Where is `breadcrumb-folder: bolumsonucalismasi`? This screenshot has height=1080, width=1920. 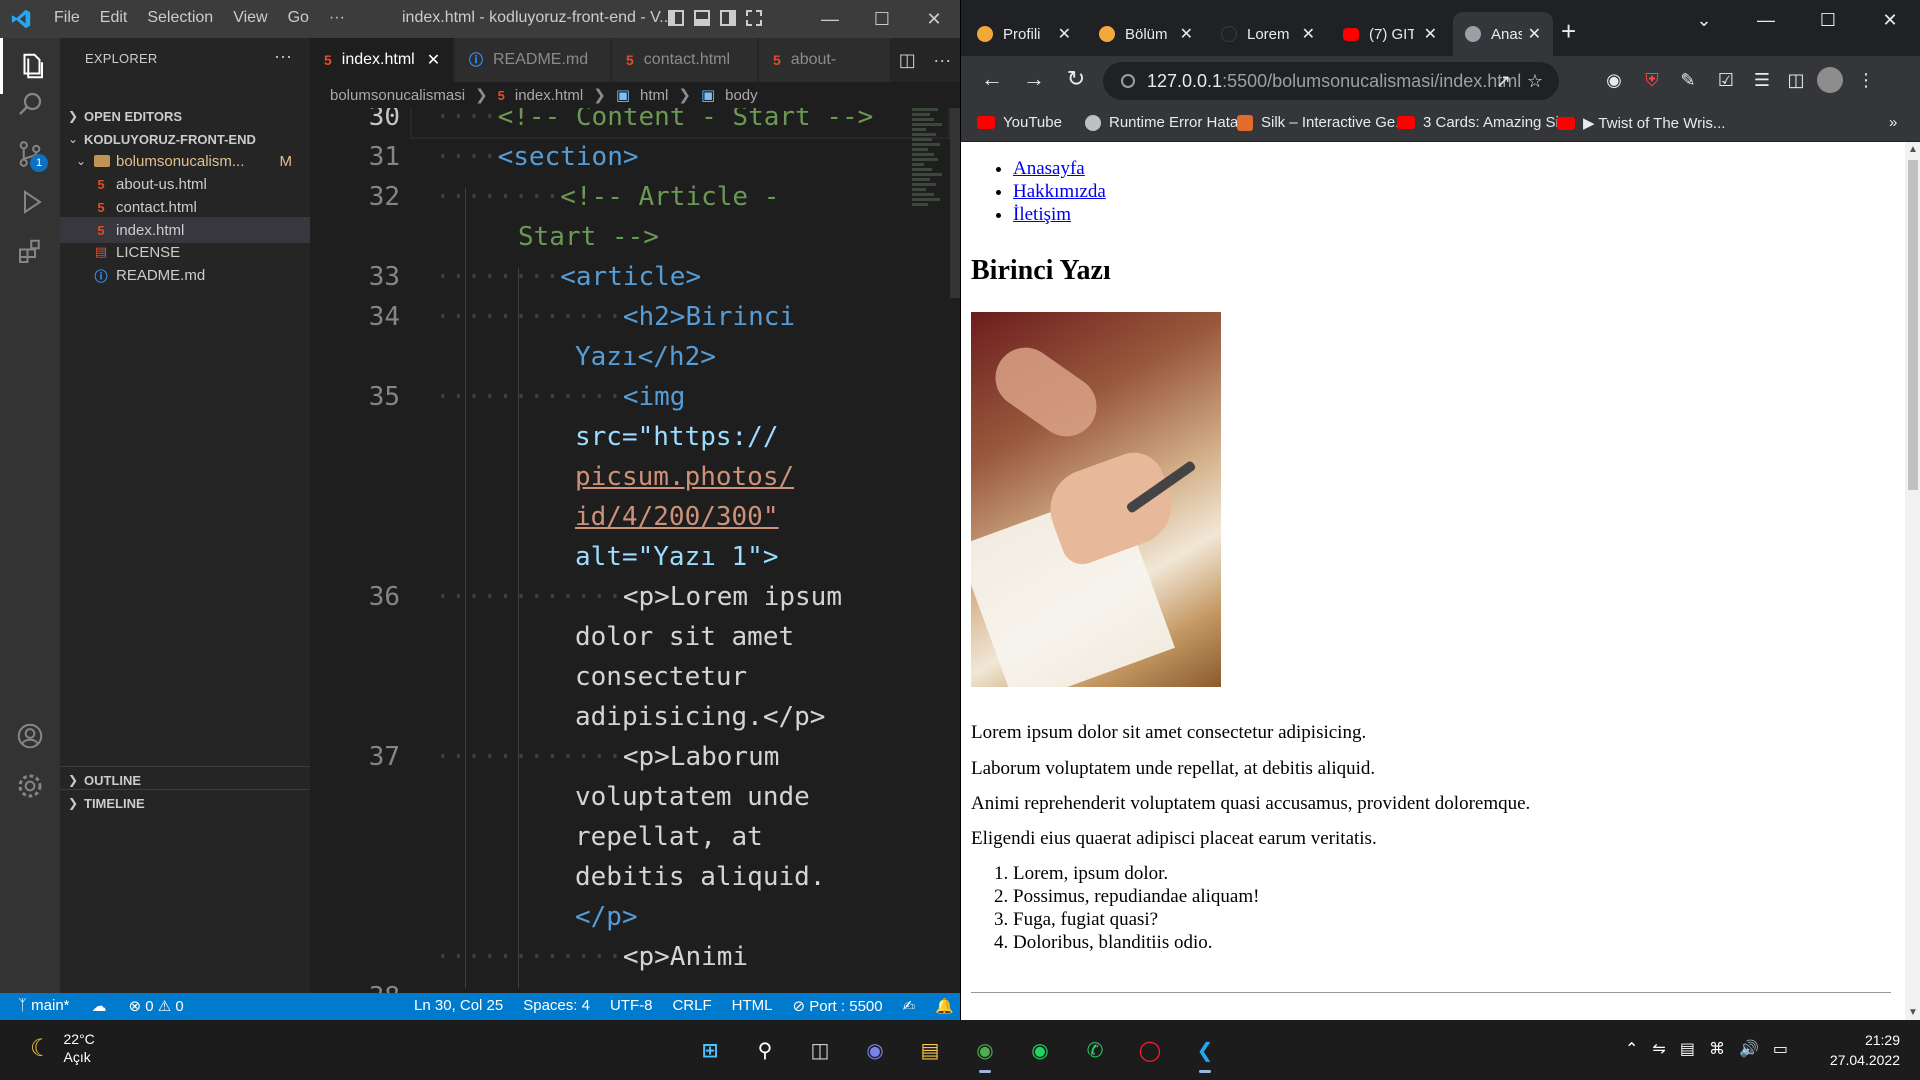
breadcrumb-folder: bolumsonucalismasi is located at coordinates (397, 95).